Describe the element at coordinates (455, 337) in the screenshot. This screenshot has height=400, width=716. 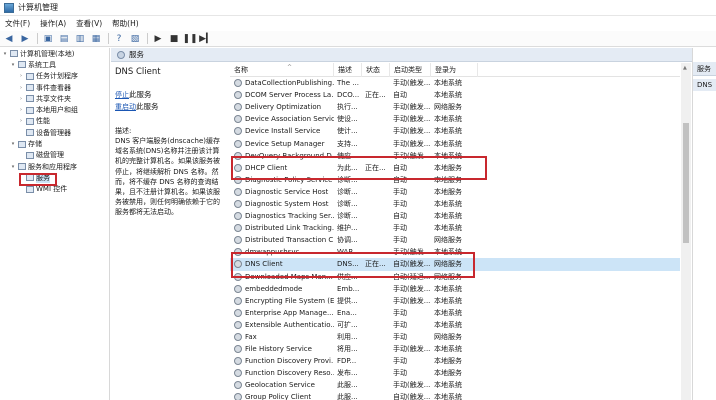
I see `table-row: Fax 利用... 手动 网络服务` at that location.